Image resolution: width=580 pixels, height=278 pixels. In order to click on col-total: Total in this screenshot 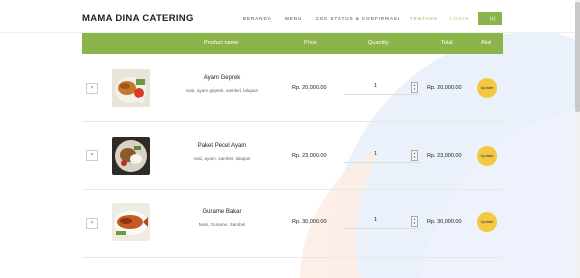, I will do `click(447, 43)`.